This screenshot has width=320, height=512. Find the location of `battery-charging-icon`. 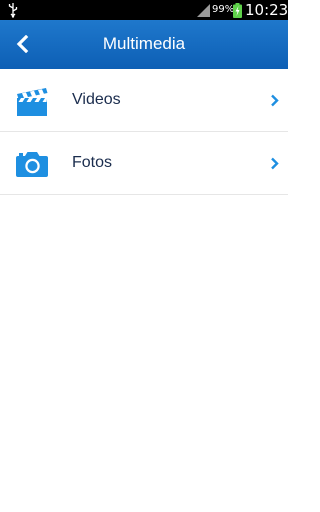

battery-charging-icon is located at coordinates (237, 10).